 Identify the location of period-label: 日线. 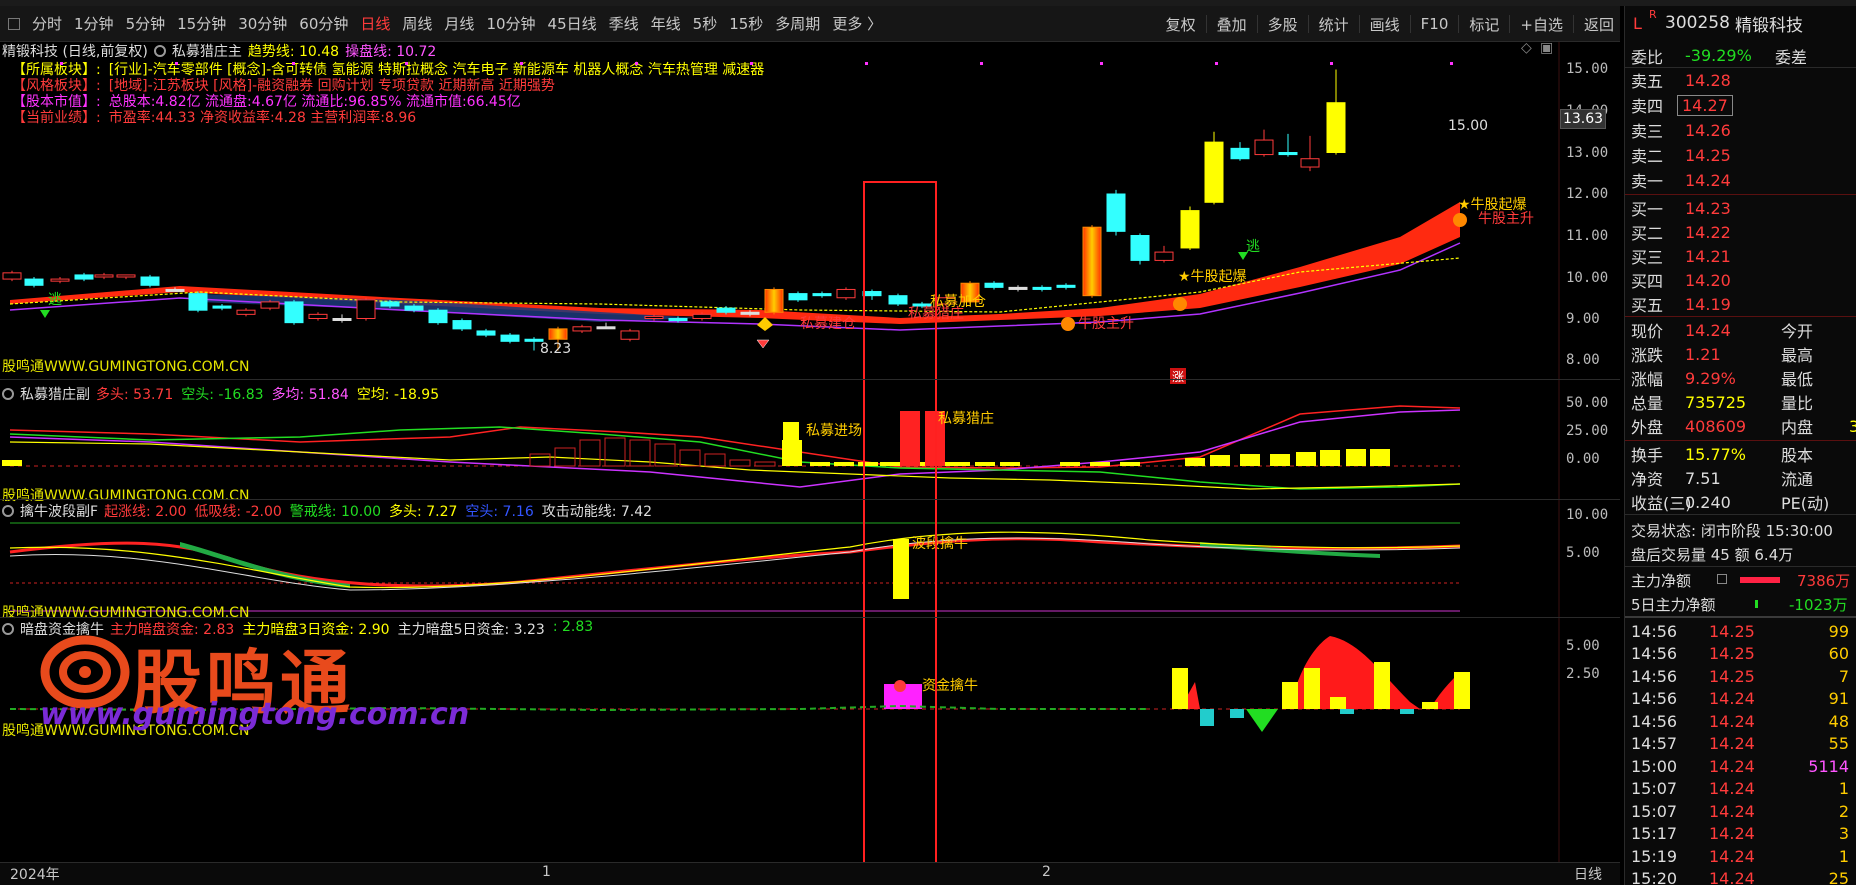
(1588, 874).